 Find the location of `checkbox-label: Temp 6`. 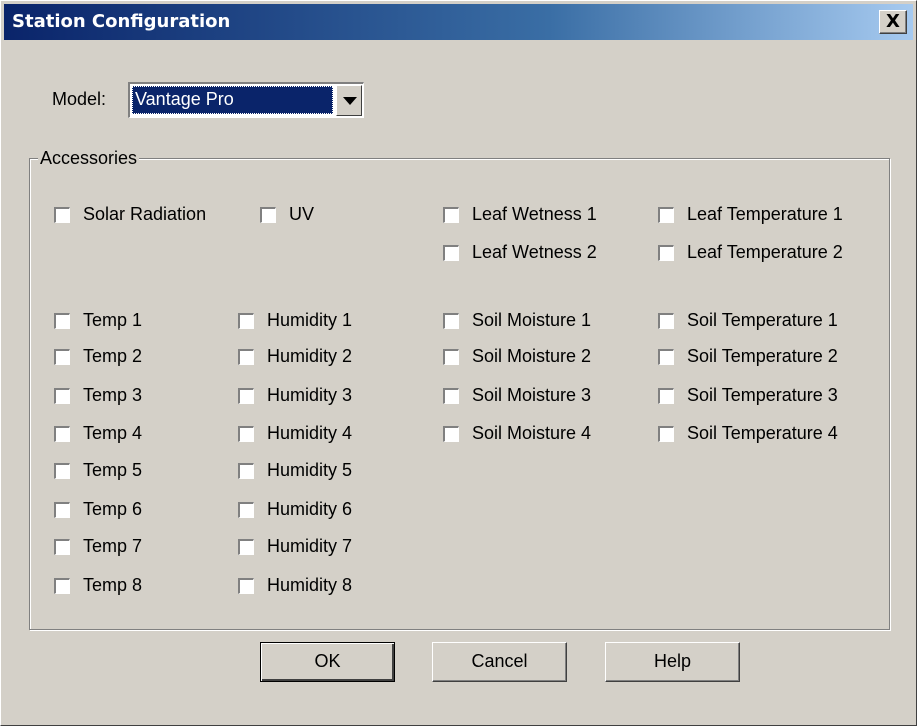

checkbox-label: Temp 6 is located at coordinates (113, 509).